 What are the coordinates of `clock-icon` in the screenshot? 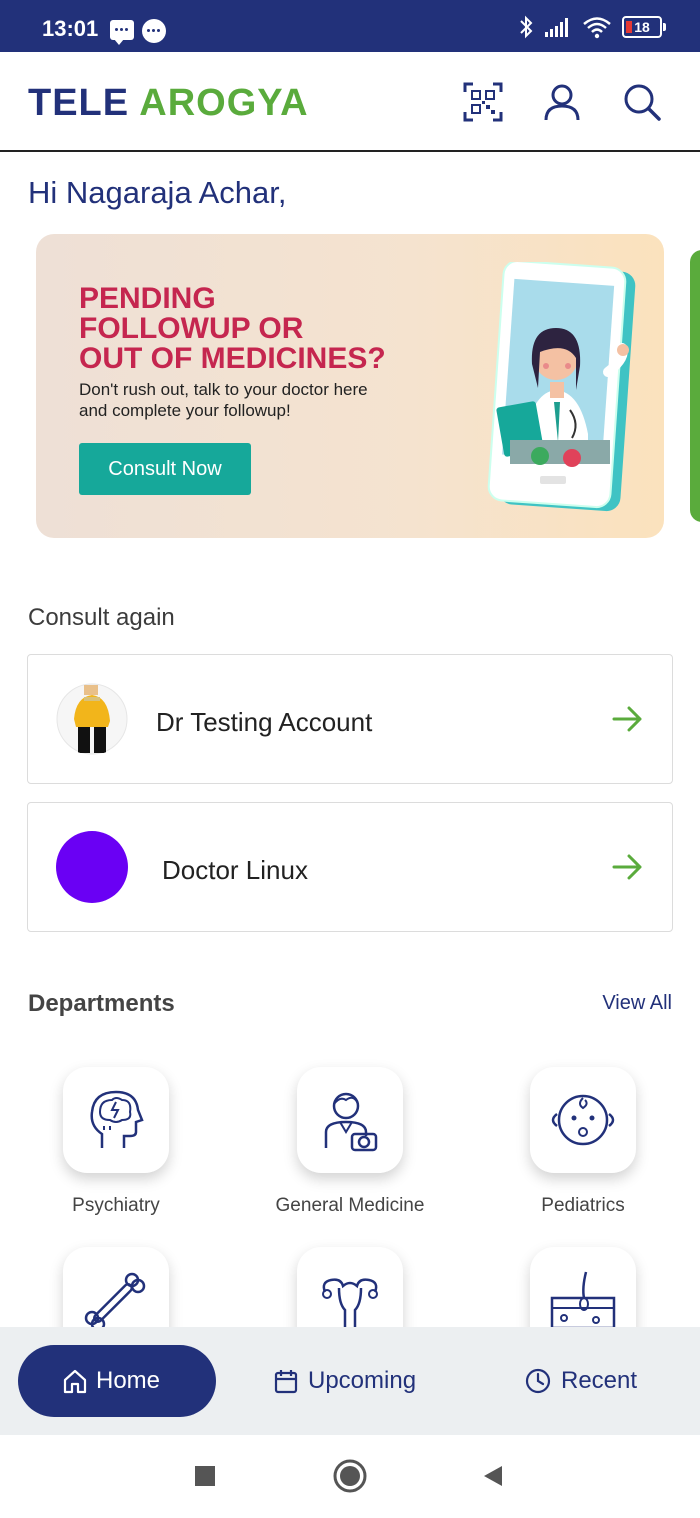 It's located at (538, 1381).